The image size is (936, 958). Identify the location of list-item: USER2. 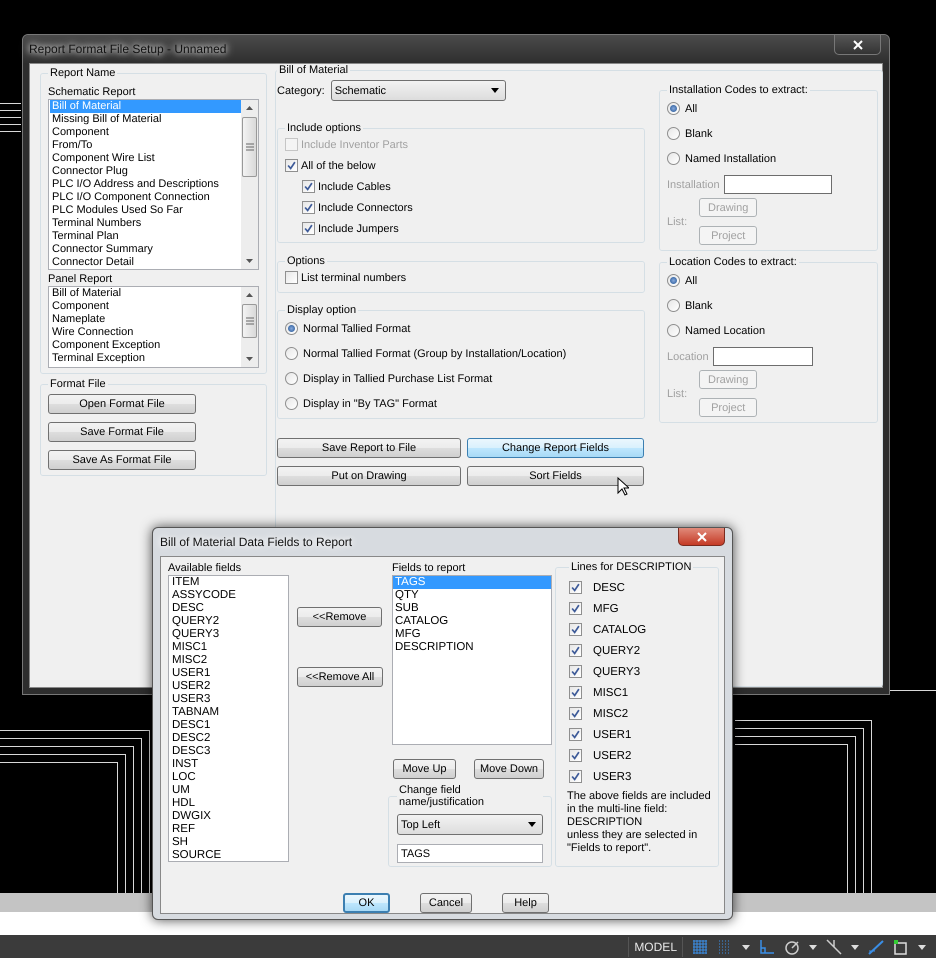
(229, 686).